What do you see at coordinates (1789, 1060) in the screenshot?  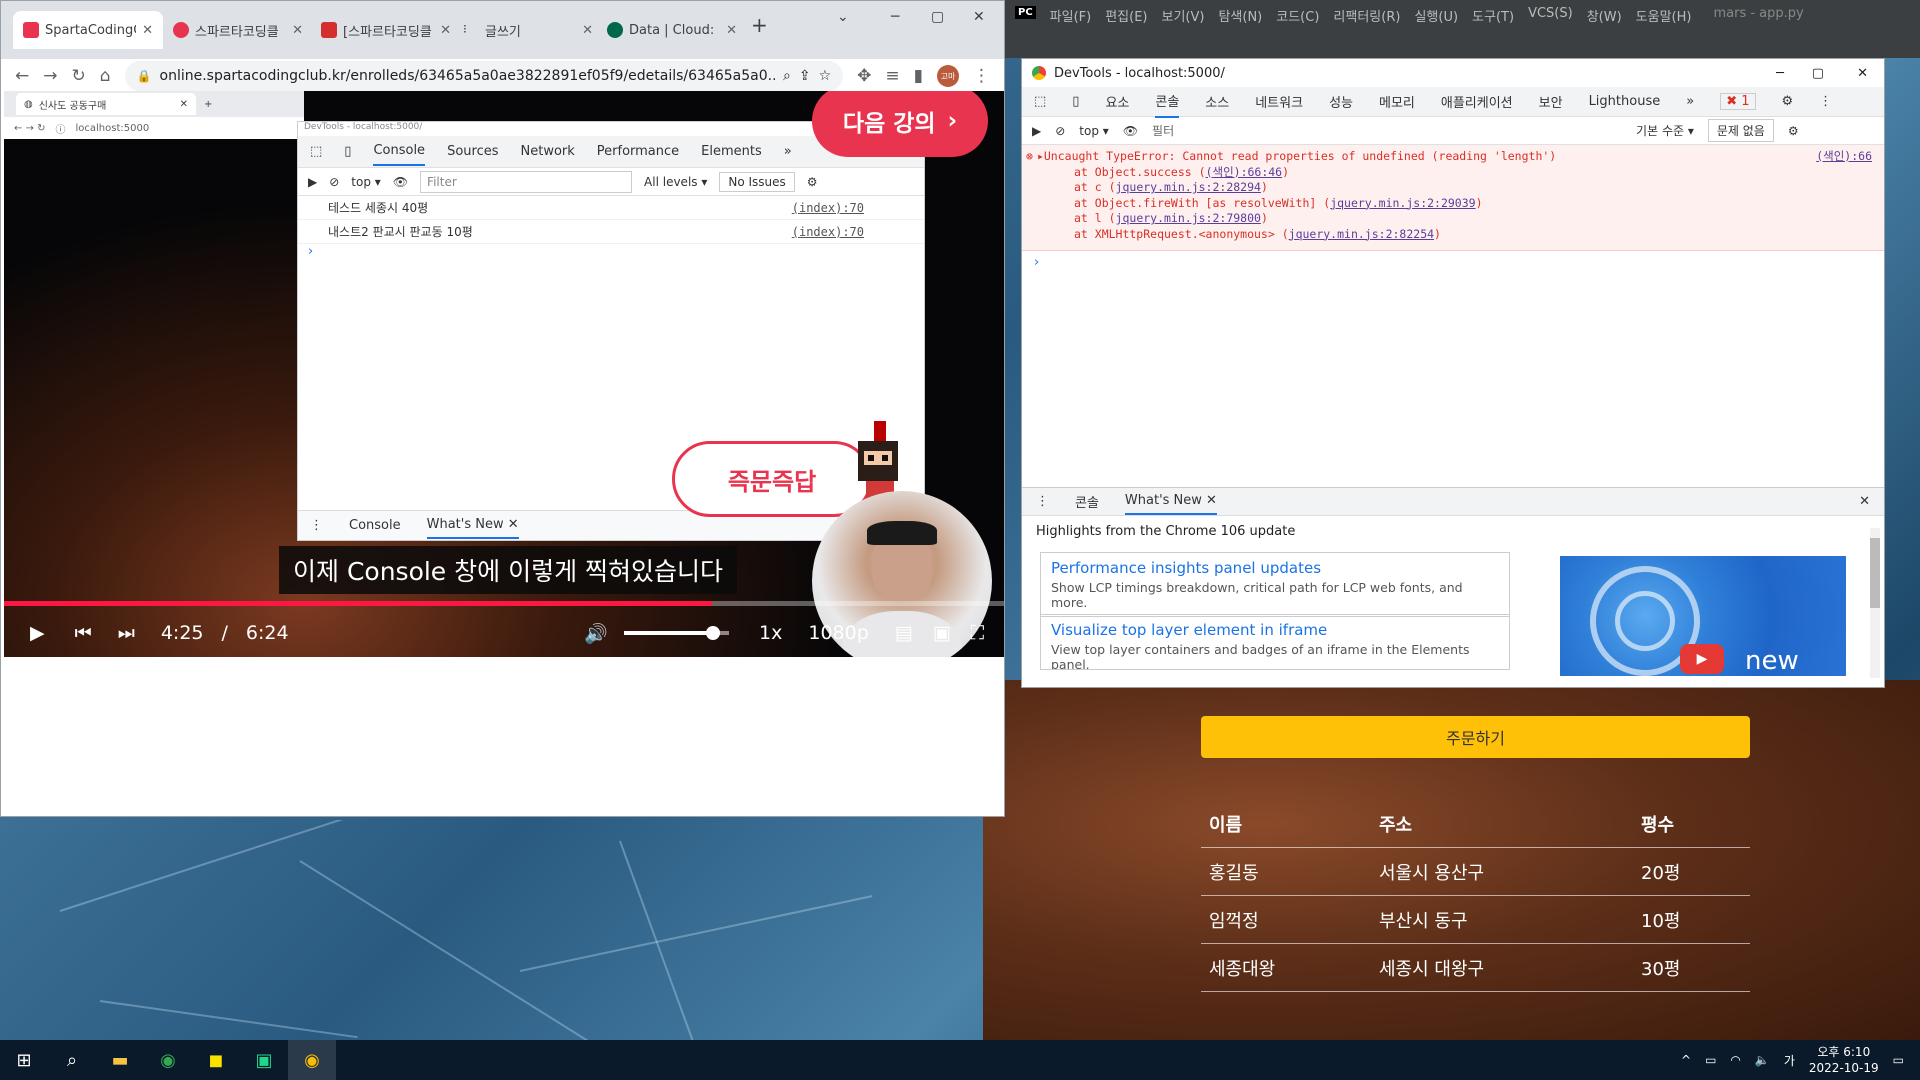 I see `ime-indicator: 가` at bounding box center [1789, 1060].